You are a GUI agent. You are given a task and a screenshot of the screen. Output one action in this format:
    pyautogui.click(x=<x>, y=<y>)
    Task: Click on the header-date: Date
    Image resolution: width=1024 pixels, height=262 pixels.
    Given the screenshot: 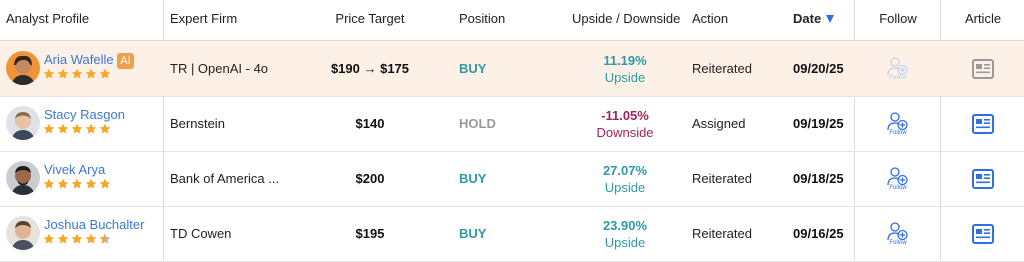 What is the action you would take?
    pyautogui.click(x=814, y=20)
    